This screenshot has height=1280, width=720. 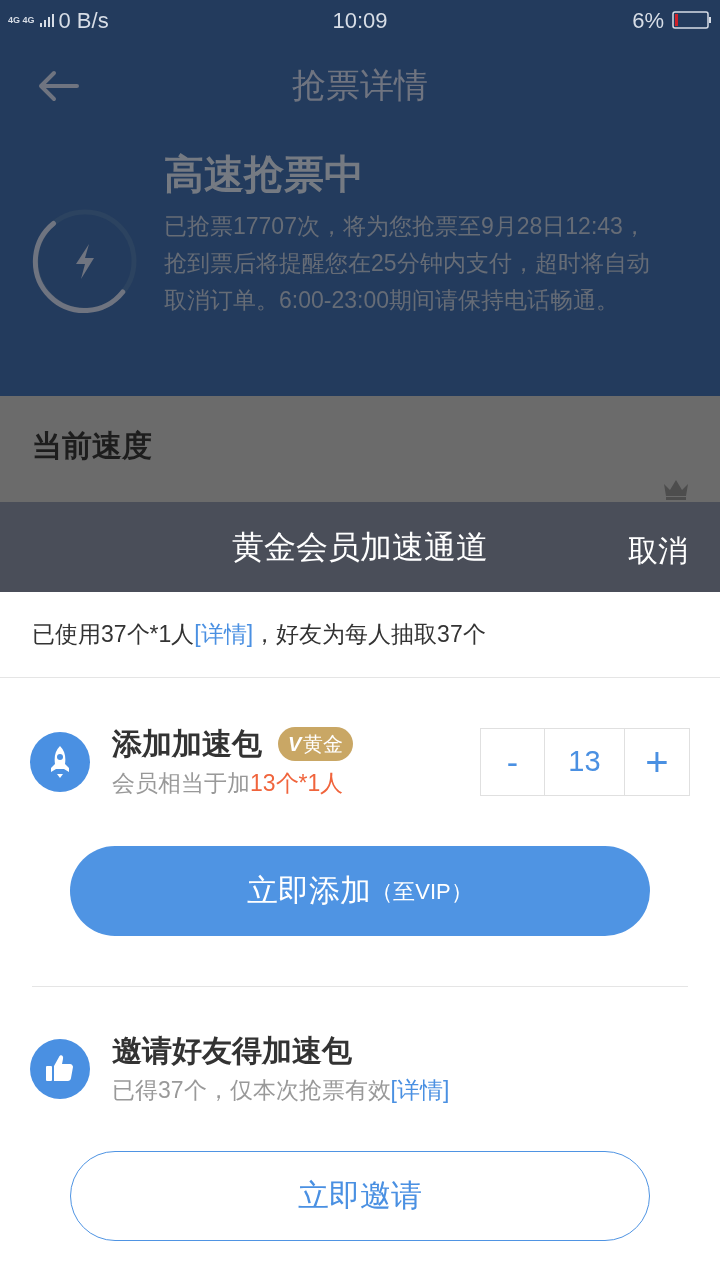 What do you see at coordinates (21, 20) in the screenshot?
I see `network-label: 4G 4G` at bounding box center [21, 20].